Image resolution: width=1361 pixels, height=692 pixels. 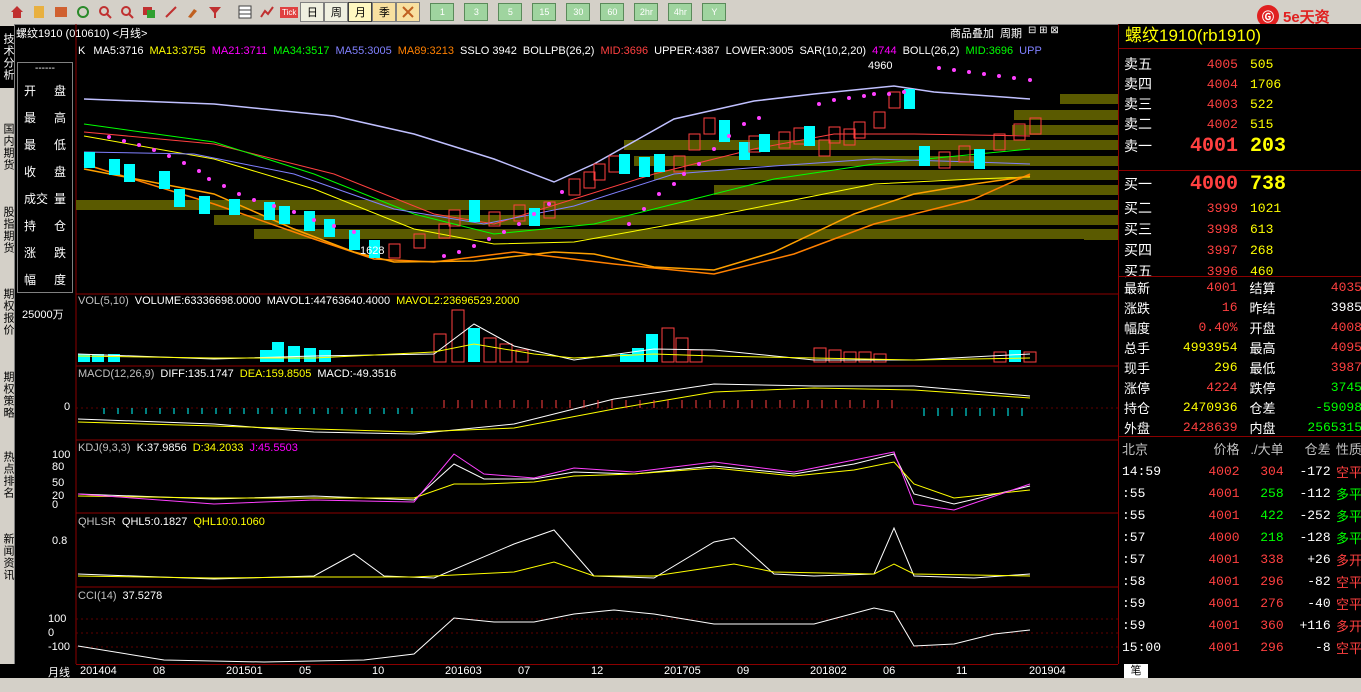 I want to click on tab-option-strategy: 期权策略, so click(x=7, y=395).